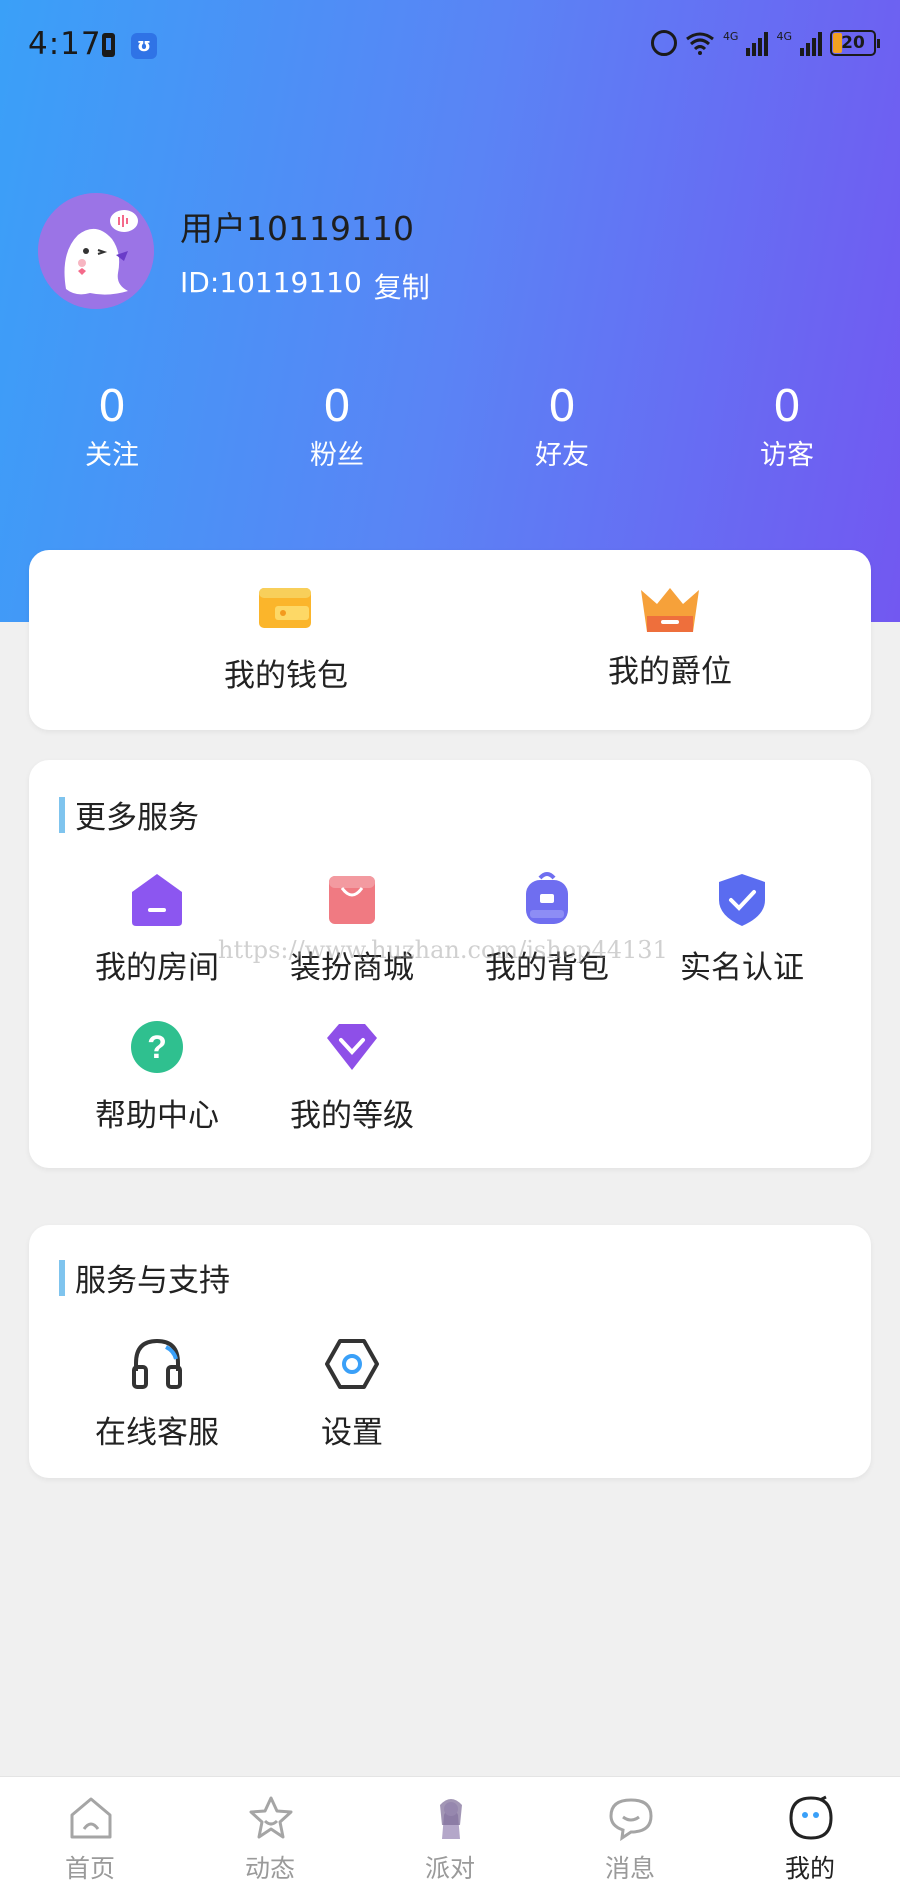 This screenshot has height=1898, width=900. I want to click on nav-party: 派对, so click(450, 1837).